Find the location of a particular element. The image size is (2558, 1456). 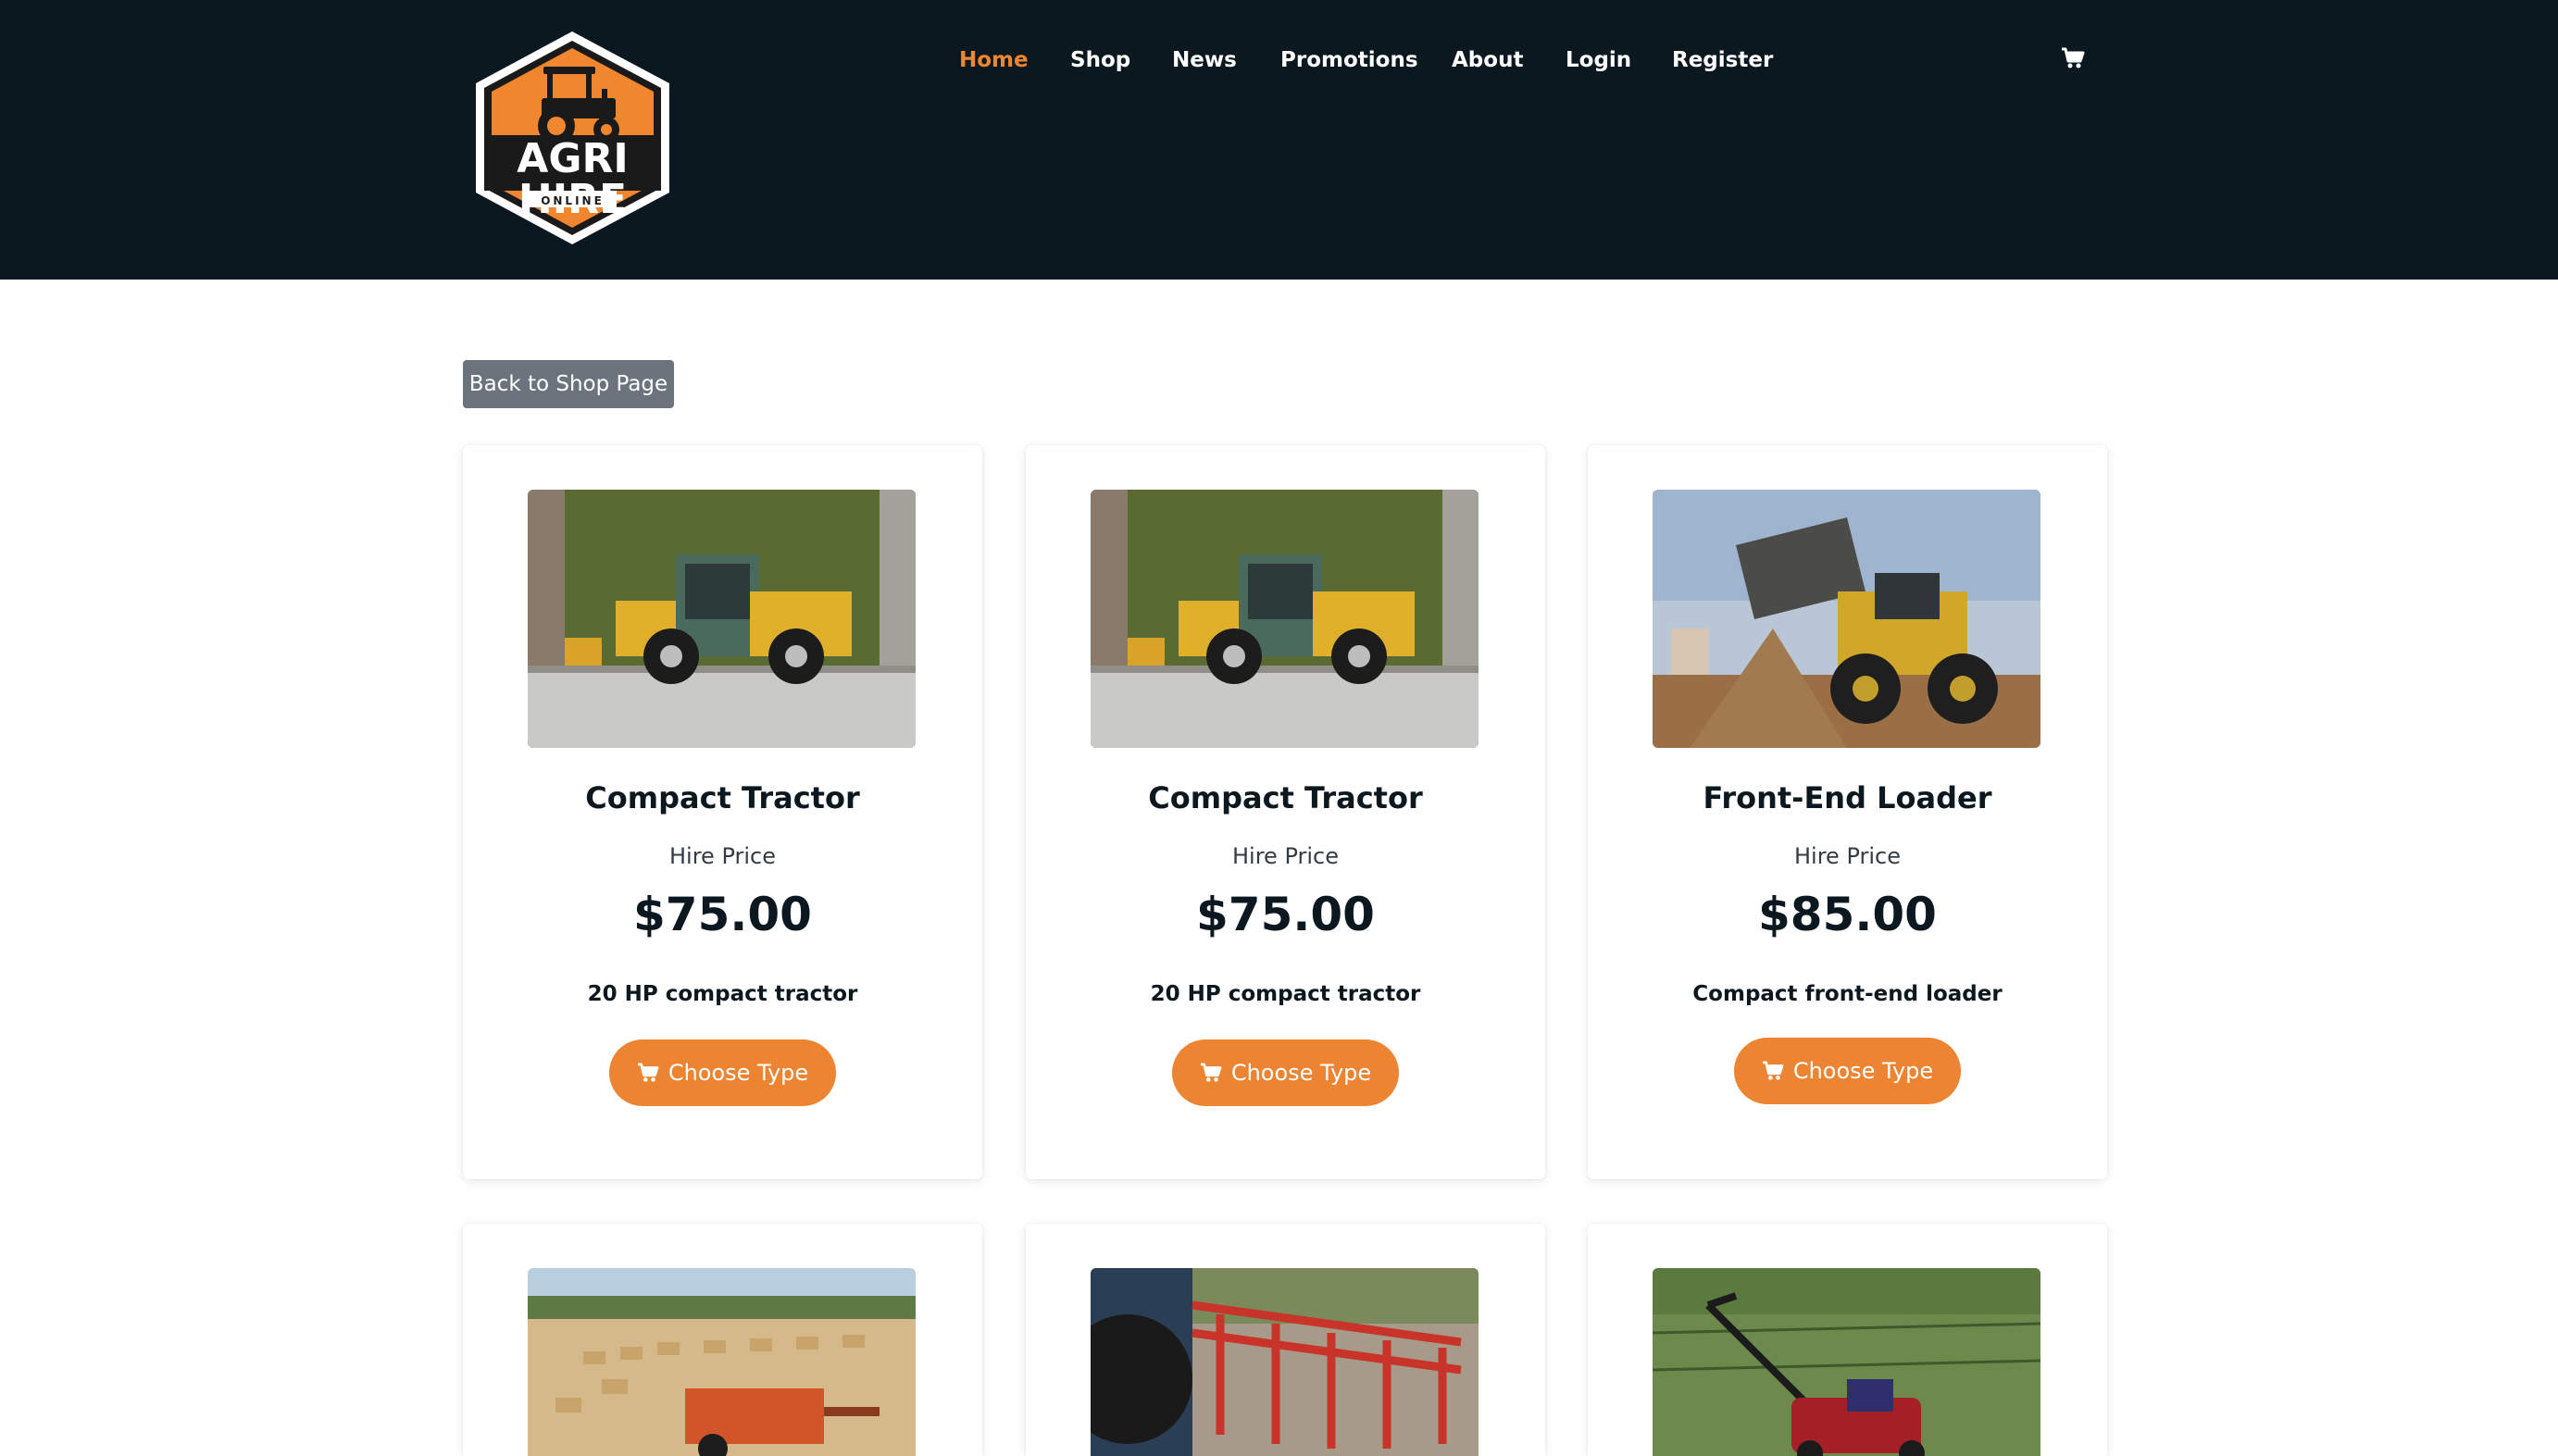

logo-wordmark: AGRI HIRE is located at coordinates (573, 179).